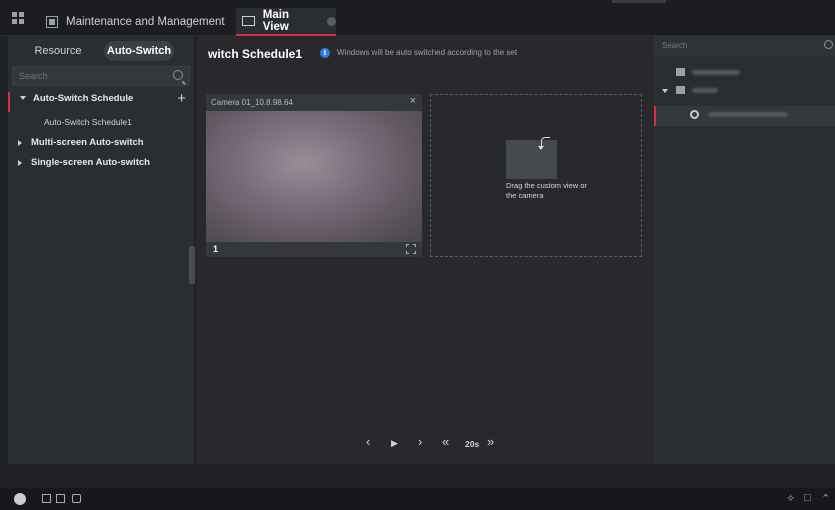 This screenshot has height=510, width=835. I want to click on status-bar: ✧ □ ⌃, so click(417, 499).